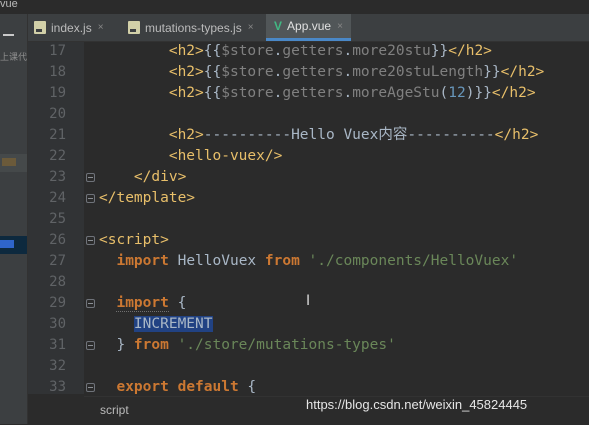 Image resolution: width=589 pixels, height=425 pixels. I want to click on code-token: <script>, so click(134, 240).